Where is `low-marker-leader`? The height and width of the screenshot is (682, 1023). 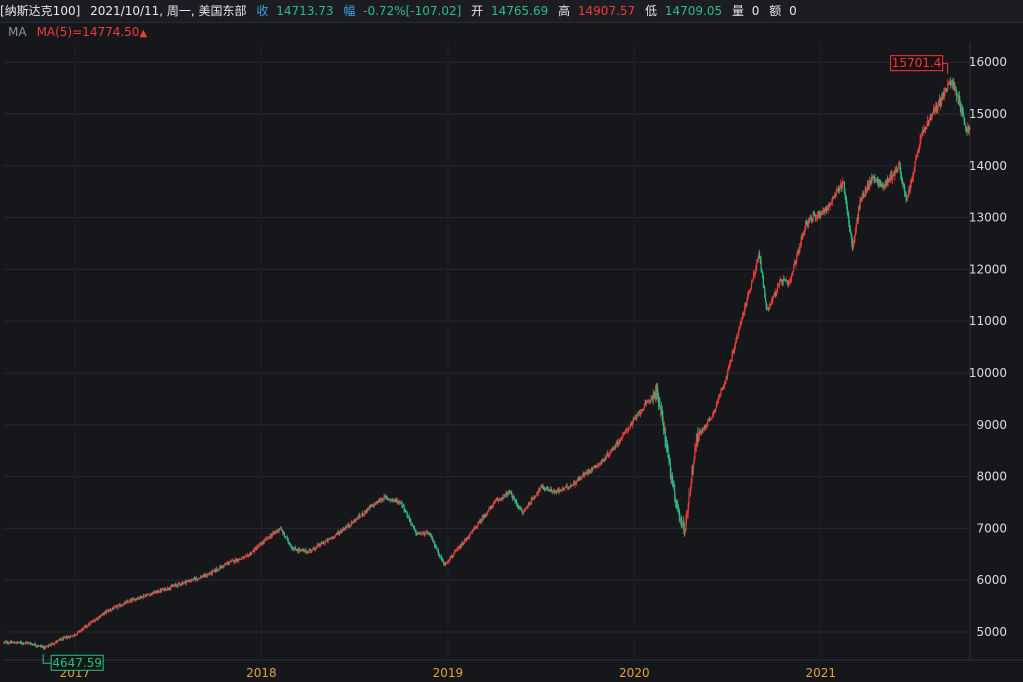 low-marker-leader is located at coordinates (47, 659).